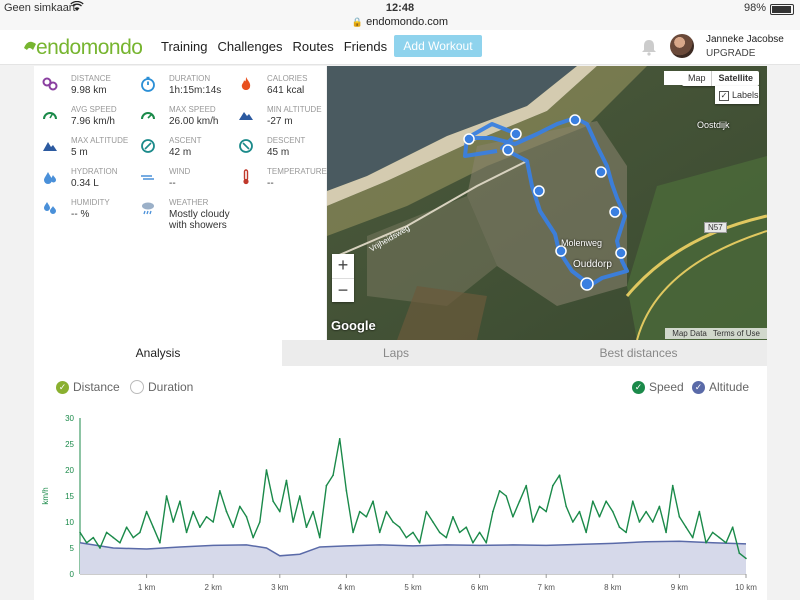  Describe the element at coordinates (214, 587) in the screenshot. I see `x-tick-label: 2 km` at that location.